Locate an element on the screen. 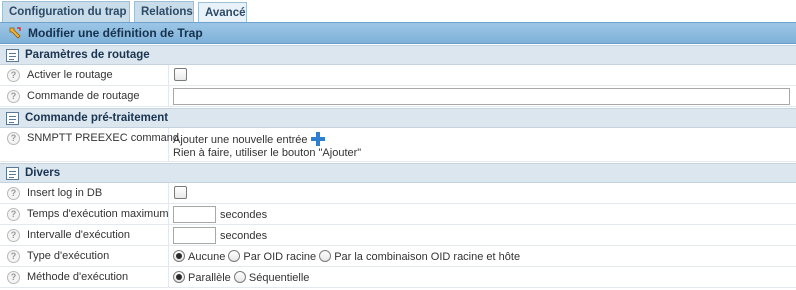 The width and height of the screenshot is (796, 290). section-routing: Paramètres de routage is located at coordinates (398, 55).